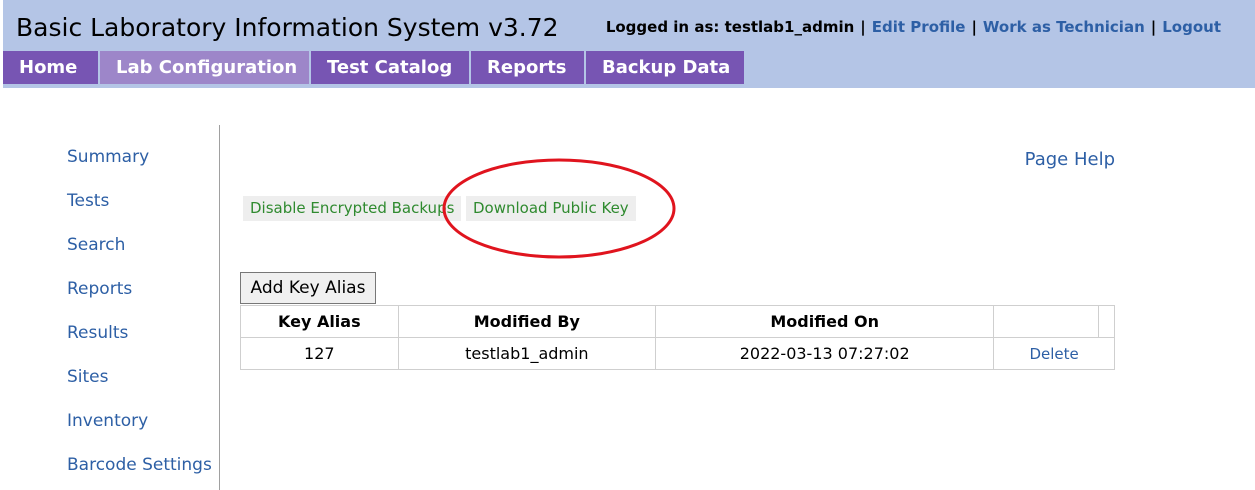 The image size is (1255, 490). What do you see at coordinates (1106, 321) in the screenshot?
I see `column-header-spacer` at bounding box center [1106, 321].